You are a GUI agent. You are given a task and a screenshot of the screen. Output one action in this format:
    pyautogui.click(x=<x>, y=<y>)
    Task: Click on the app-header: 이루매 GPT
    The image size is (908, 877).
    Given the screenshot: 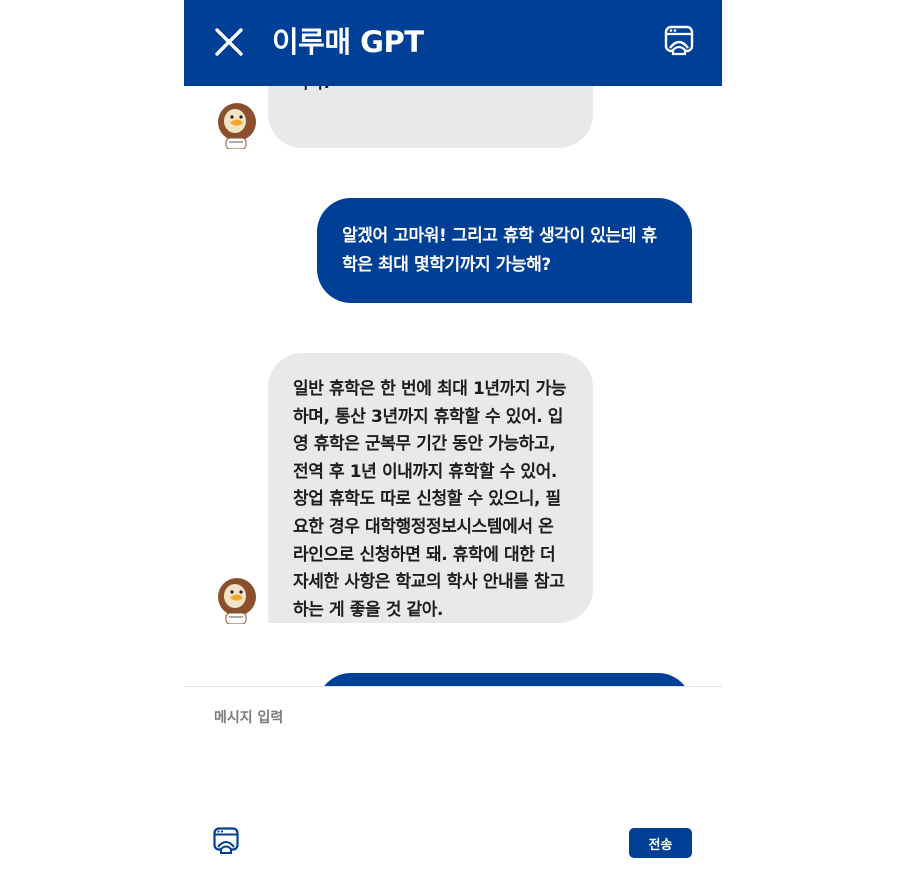 What is the action you would take?
    pyautogui.click(x=453, y=43)
    